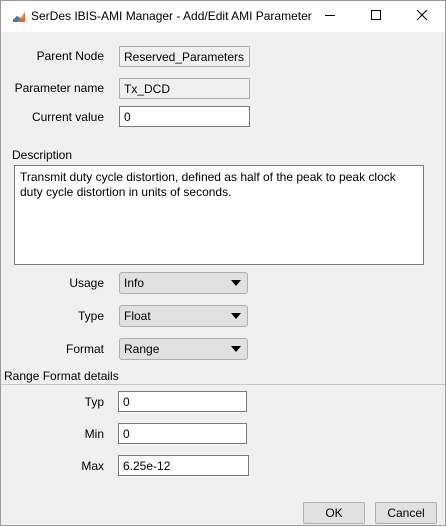  Describe the element at coordinates (42, 155) in the screenshot. I see `description-label: Description` at that location.